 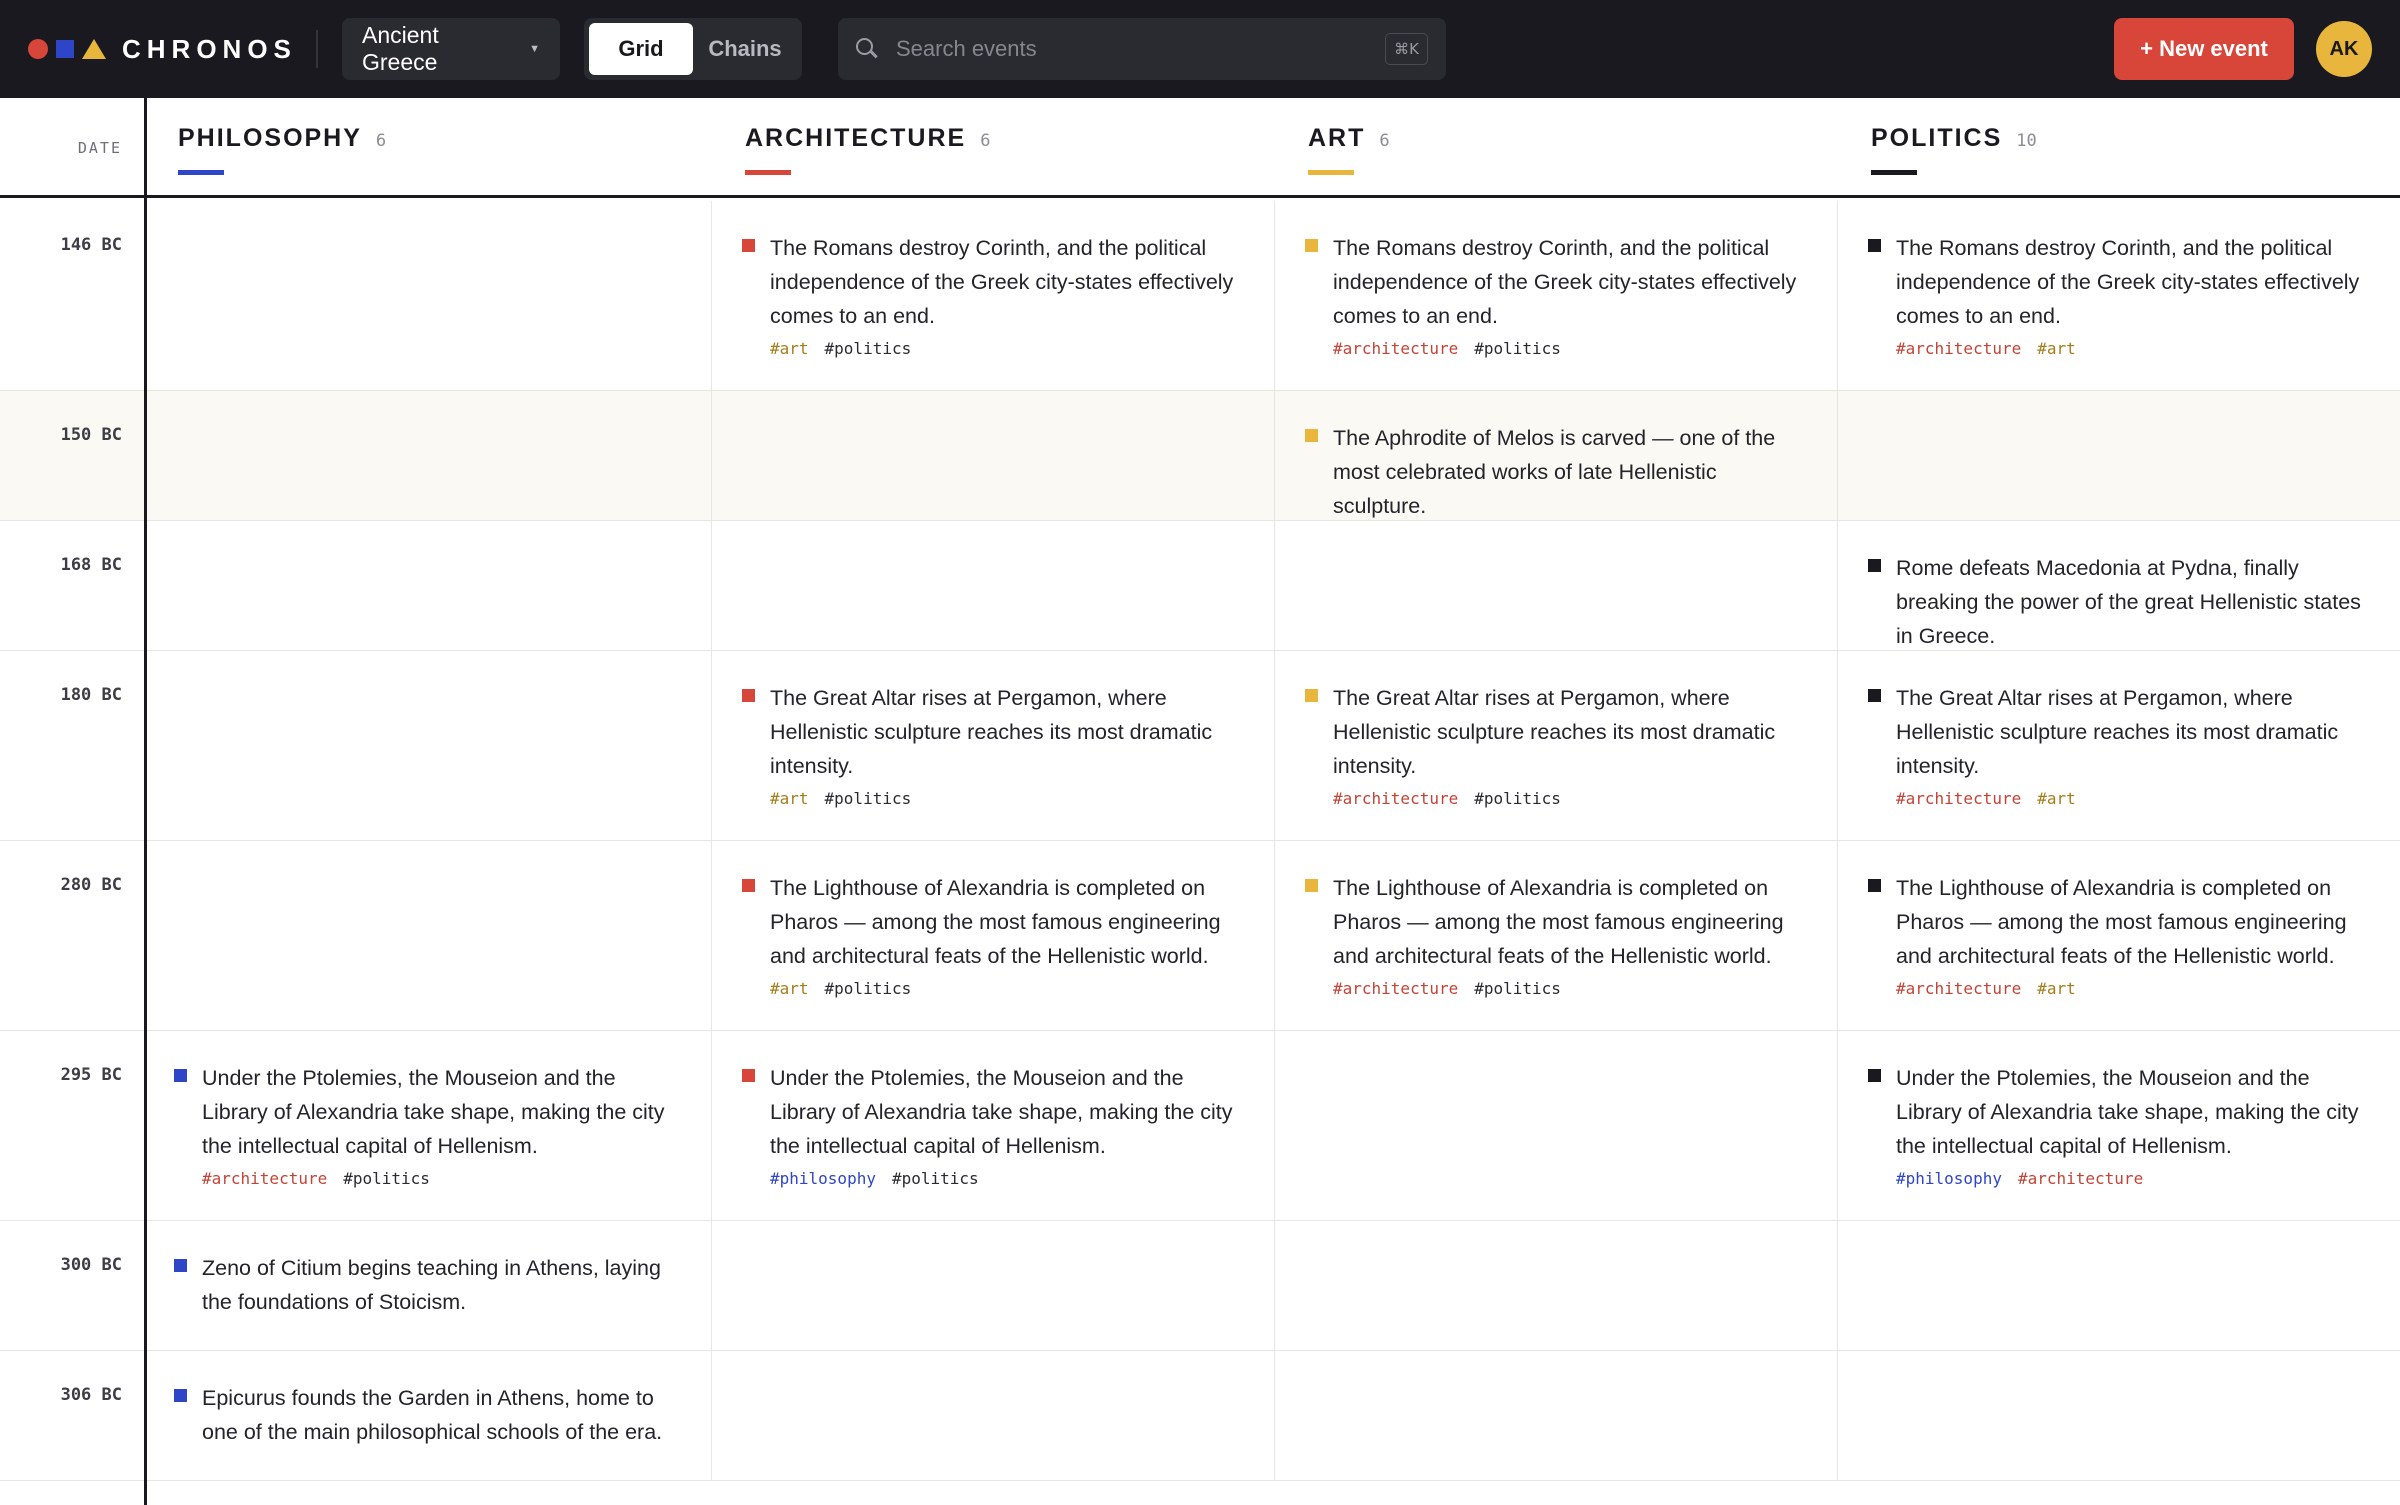 What do you see at coordinates (534, 49) in the screenshot?
I see `caret-down-icon: ▼` at bounding box center [534, 49].